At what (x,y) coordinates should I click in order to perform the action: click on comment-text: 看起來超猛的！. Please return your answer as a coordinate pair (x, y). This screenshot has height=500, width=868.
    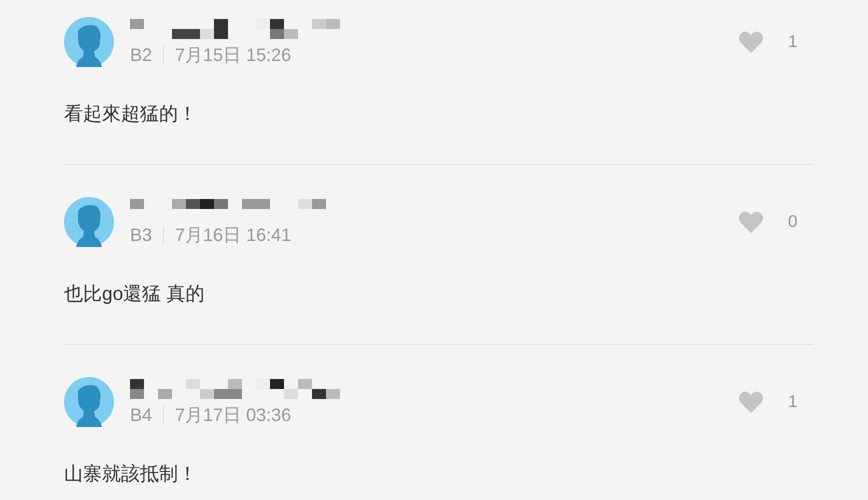
    Looking at the image, I should click on (131, 115).